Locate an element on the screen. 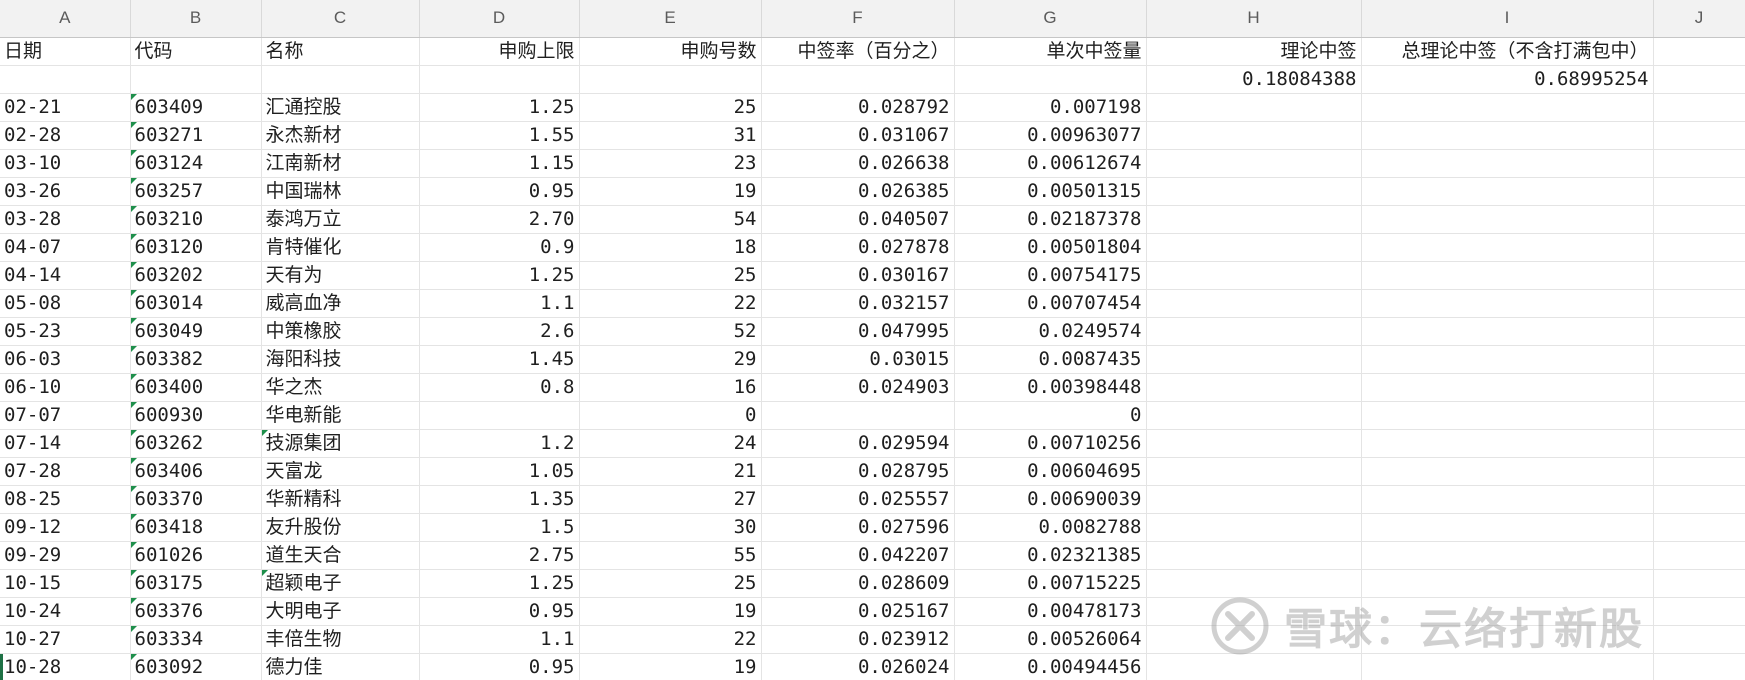 Image resolution: width=1745 pixels, height=680 pixels. cell-f: 0.032157 is located at coordinates (858, 303).